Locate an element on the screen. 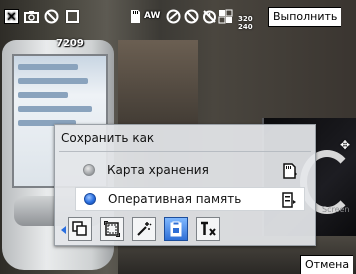 This screenshot has width=356, height=274. navigation-icon: ✥ is located at coordinates (345, 145).